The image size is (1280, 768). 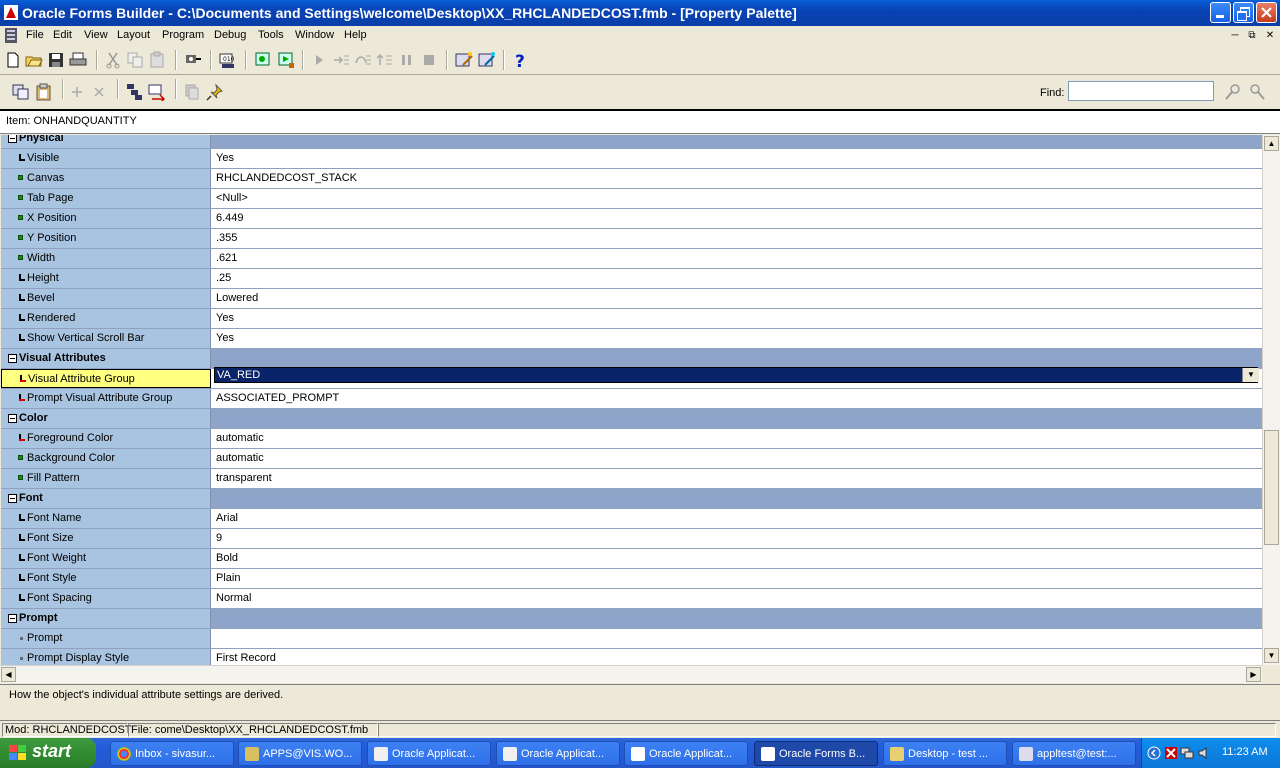 What do you see at coordinates (157, 60) in the screenshot?
I see `paste-icon` at bounding box center [157, 60].